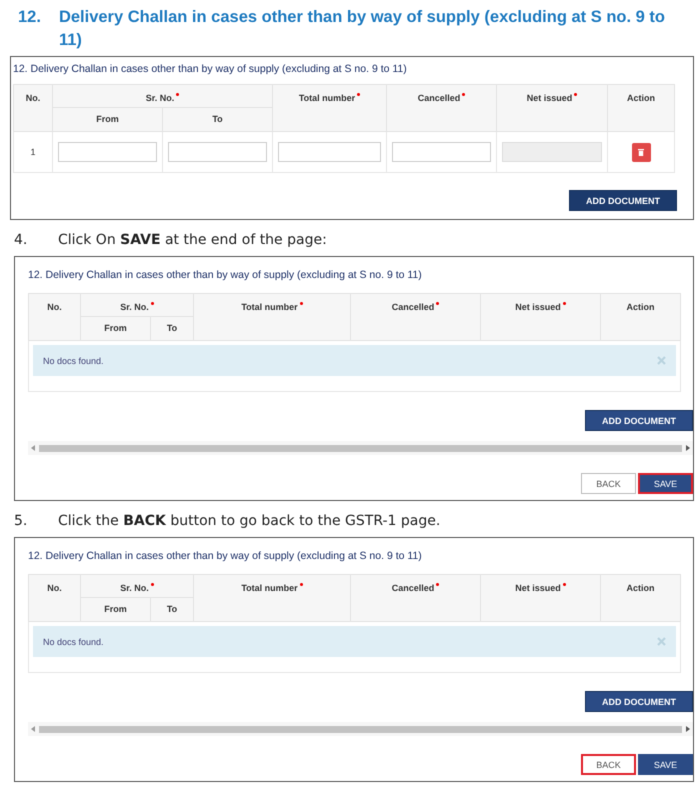  What do you see at coordinates (192, 240) in the screenshot?
I see `step-text: Click On SAVE at the end of the page:` at bounding box center [192, 240].